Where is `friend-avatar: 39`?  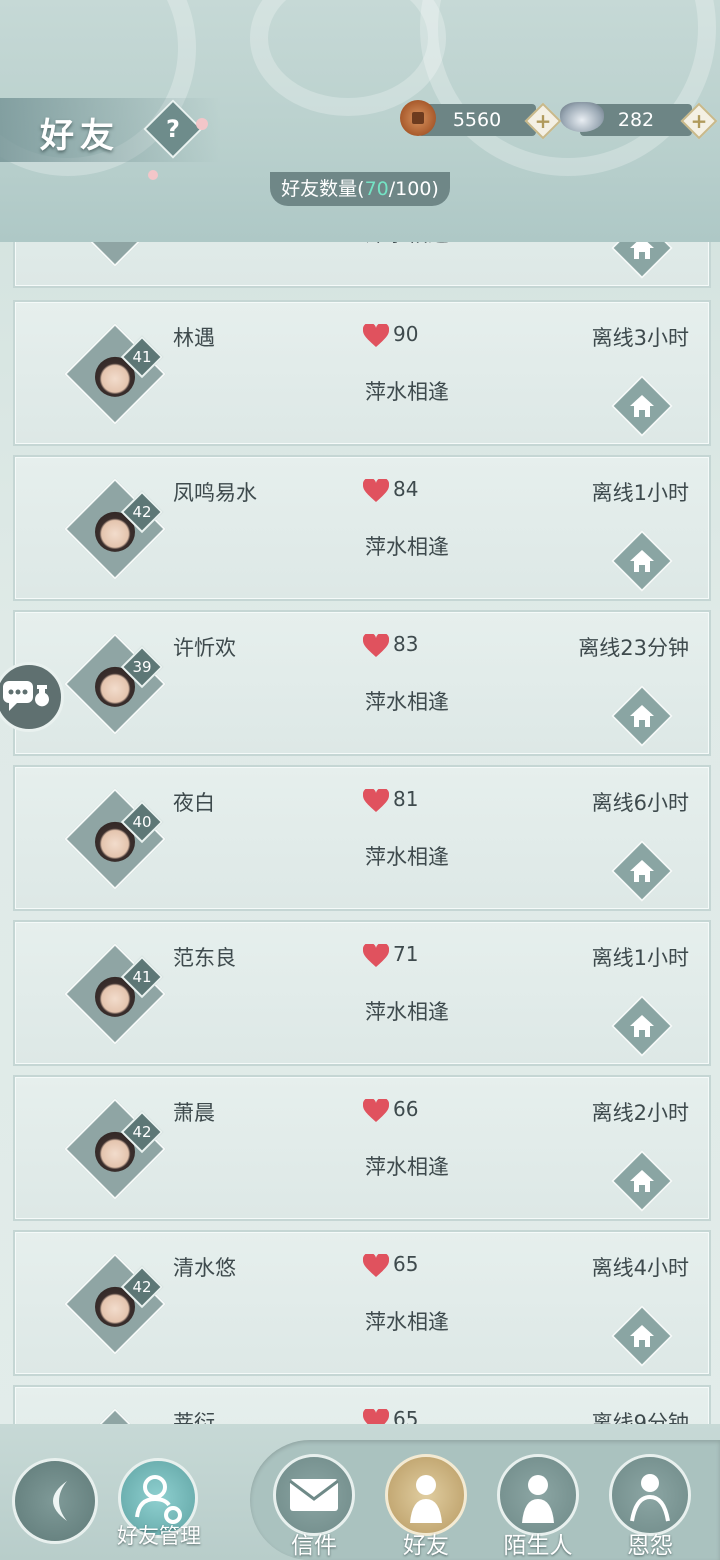 friend-avatar: 39 is located at coordinates (115, 684).